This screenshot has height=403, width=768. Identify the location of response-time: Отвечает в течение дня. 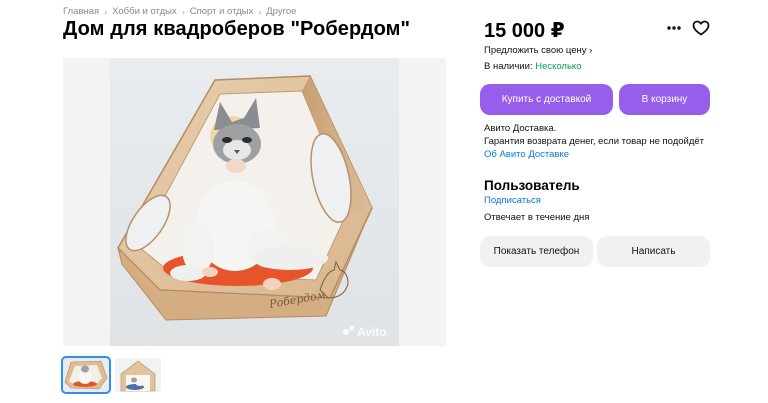
(537, 217).